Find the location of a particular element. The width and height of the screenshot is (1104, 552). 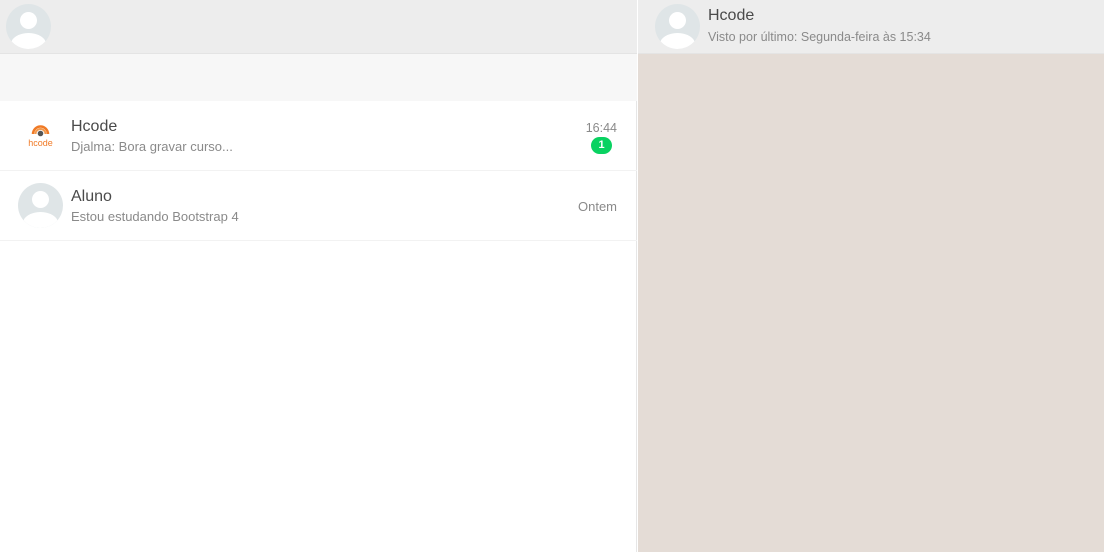

contact-name: Hcode is located at coordinates (731, 15).